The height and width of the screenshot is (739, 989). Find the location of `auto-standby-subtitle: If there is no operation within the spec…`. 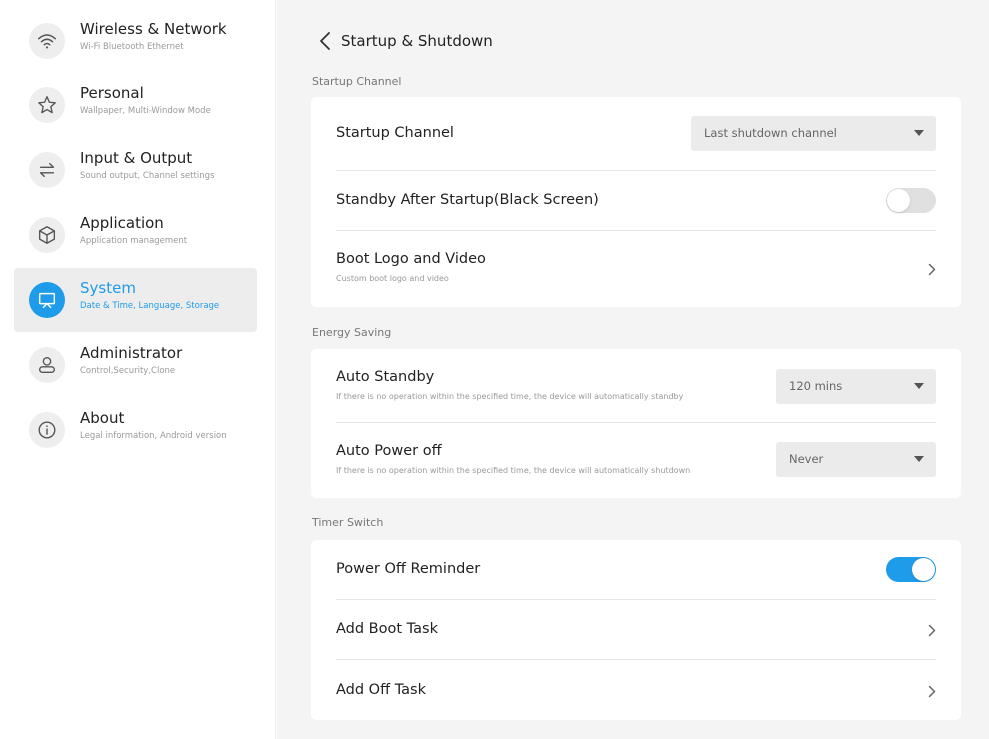

auto-standby-subtitle: If there is no operation within the spec… is located at coordinates (510, 396).